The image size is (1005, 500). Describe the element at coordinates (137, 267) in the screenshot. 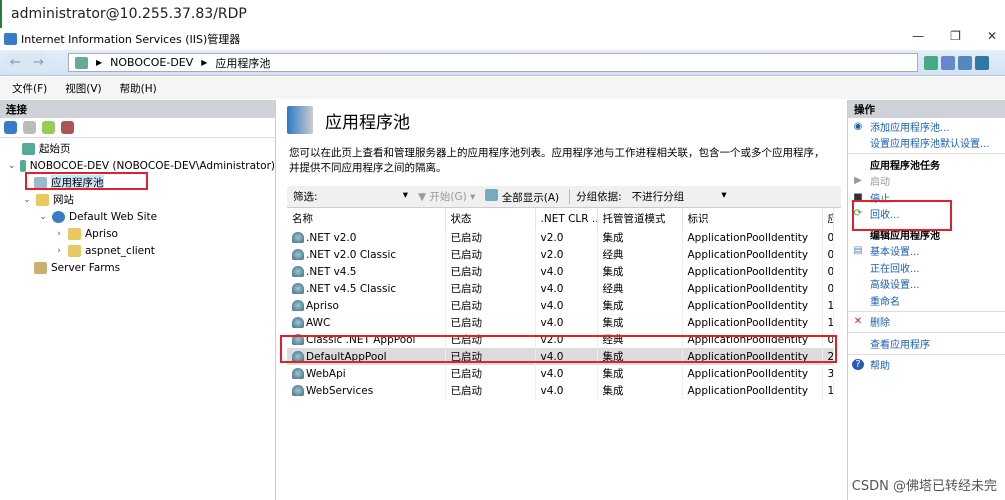

I see `tree-server-farms: Server Farms` at that location.